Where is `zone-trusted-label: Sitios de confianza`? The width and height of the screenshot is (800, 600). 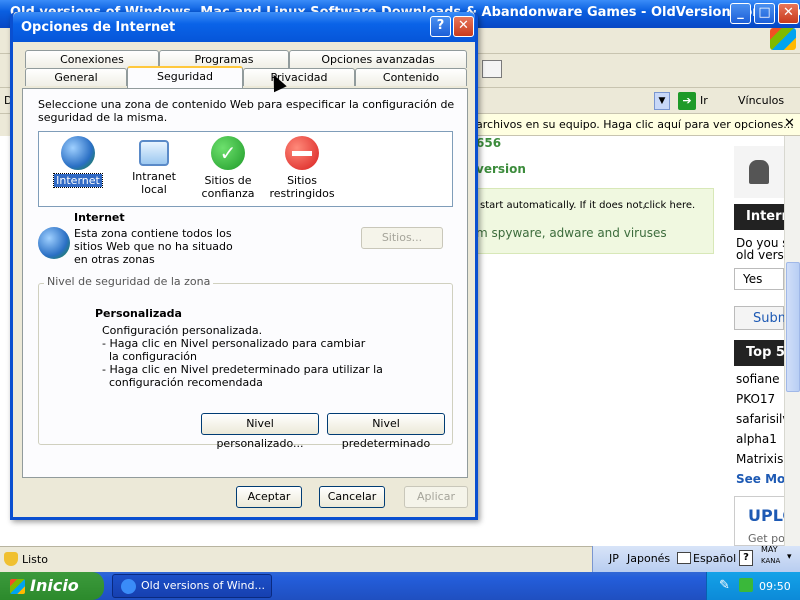
zone-trusted-label: Sitios de confianza is located at coordinates (228, 187).